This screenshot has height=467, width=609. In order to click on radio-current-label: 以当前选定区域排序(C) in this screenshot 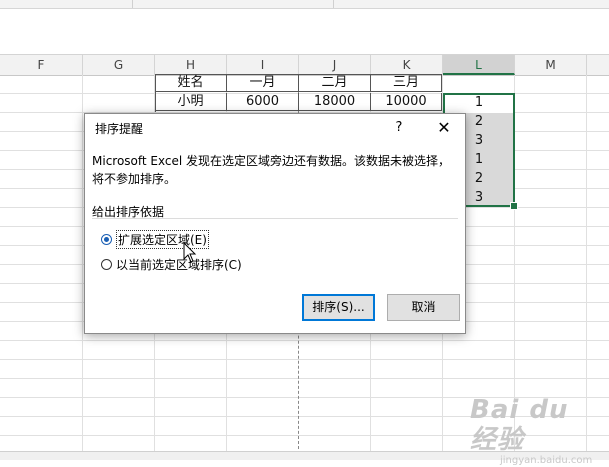, I will do `click(179, 264)`.